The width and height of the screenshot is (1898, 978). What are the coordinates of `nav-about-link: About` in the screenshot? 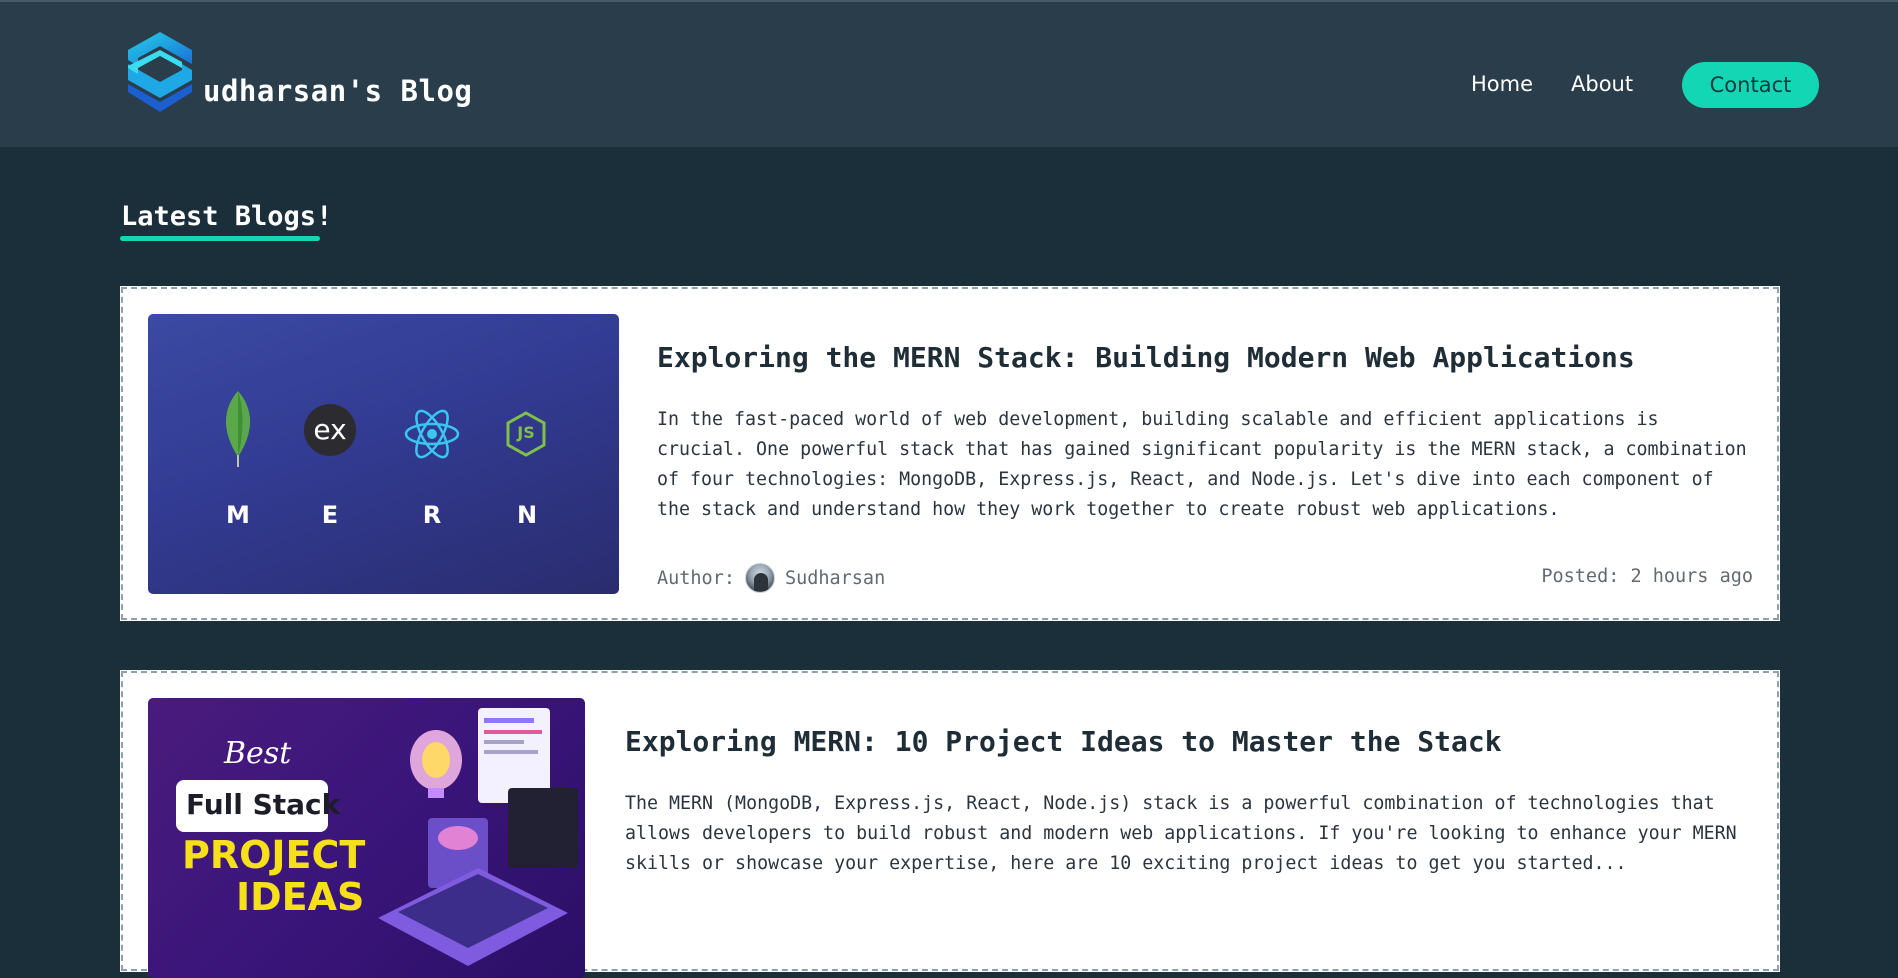 It's located at (1602, 84).